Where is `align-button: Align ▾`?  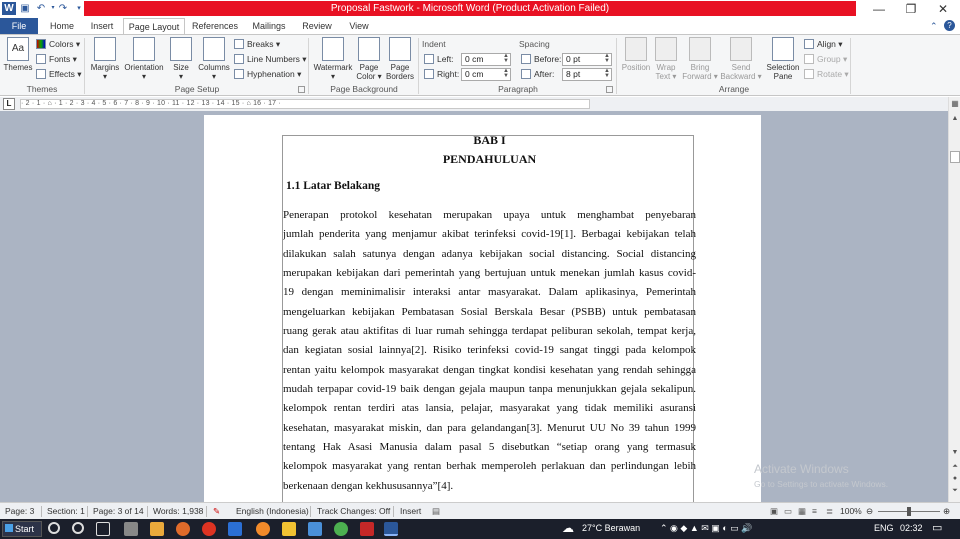
align-button: Align ▾ is located at coordinates (823, 44).